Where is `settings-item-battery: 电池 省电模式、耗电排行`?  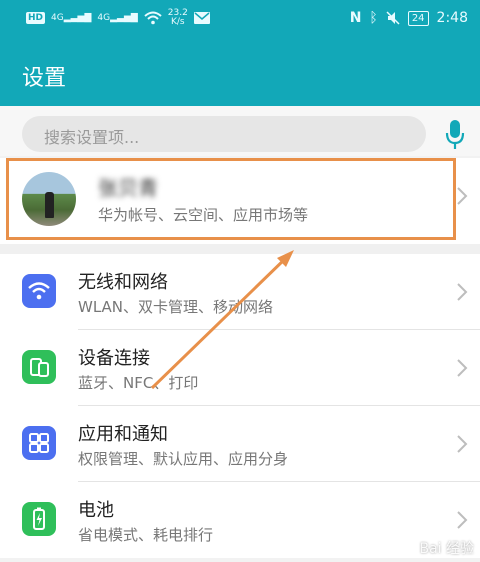 settings-item-battery: 电池 省电模式、耗电排行 is located at coordinates (240, 520).